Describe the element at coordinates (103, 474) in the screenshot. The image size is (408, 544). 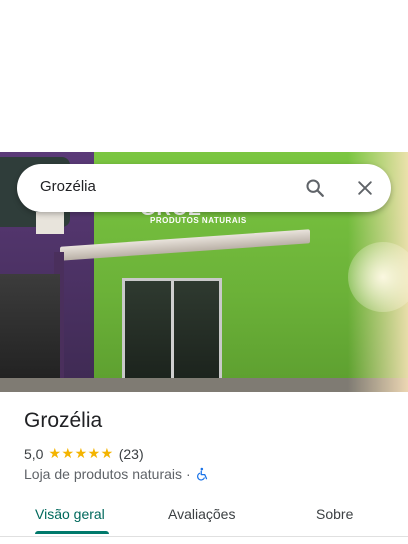
I see `place-category: Loja de produtos naturais` at that location.